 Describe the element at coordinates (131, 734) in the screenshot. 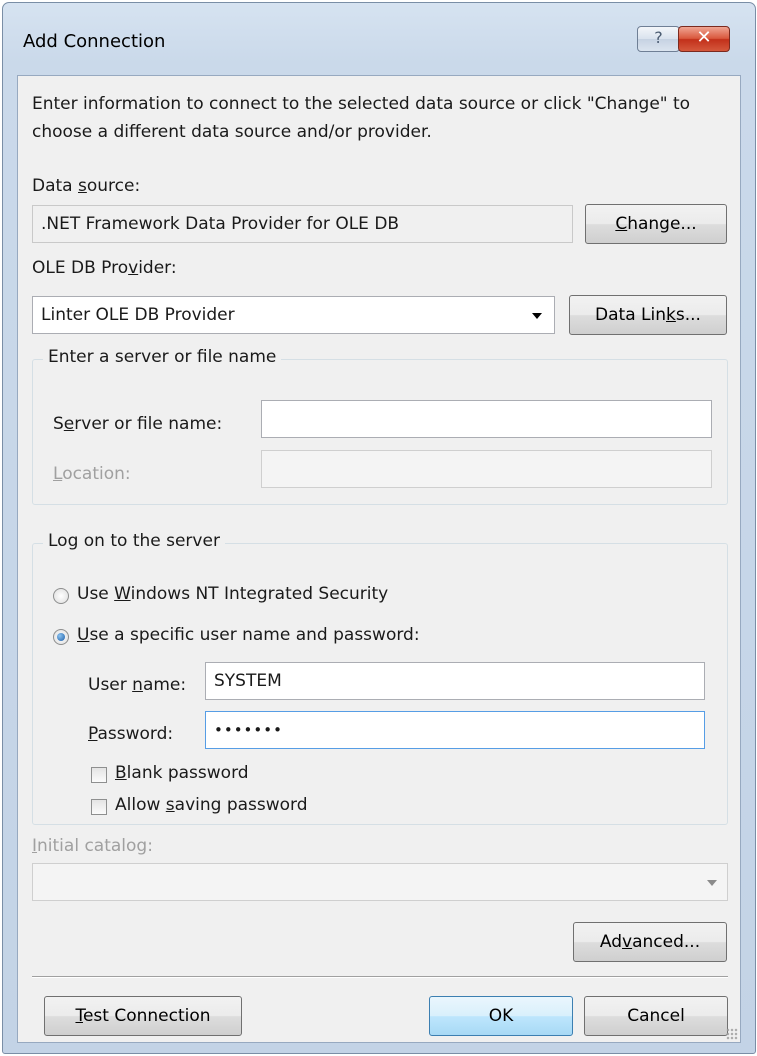

I see `password-label: Password:` at that location.